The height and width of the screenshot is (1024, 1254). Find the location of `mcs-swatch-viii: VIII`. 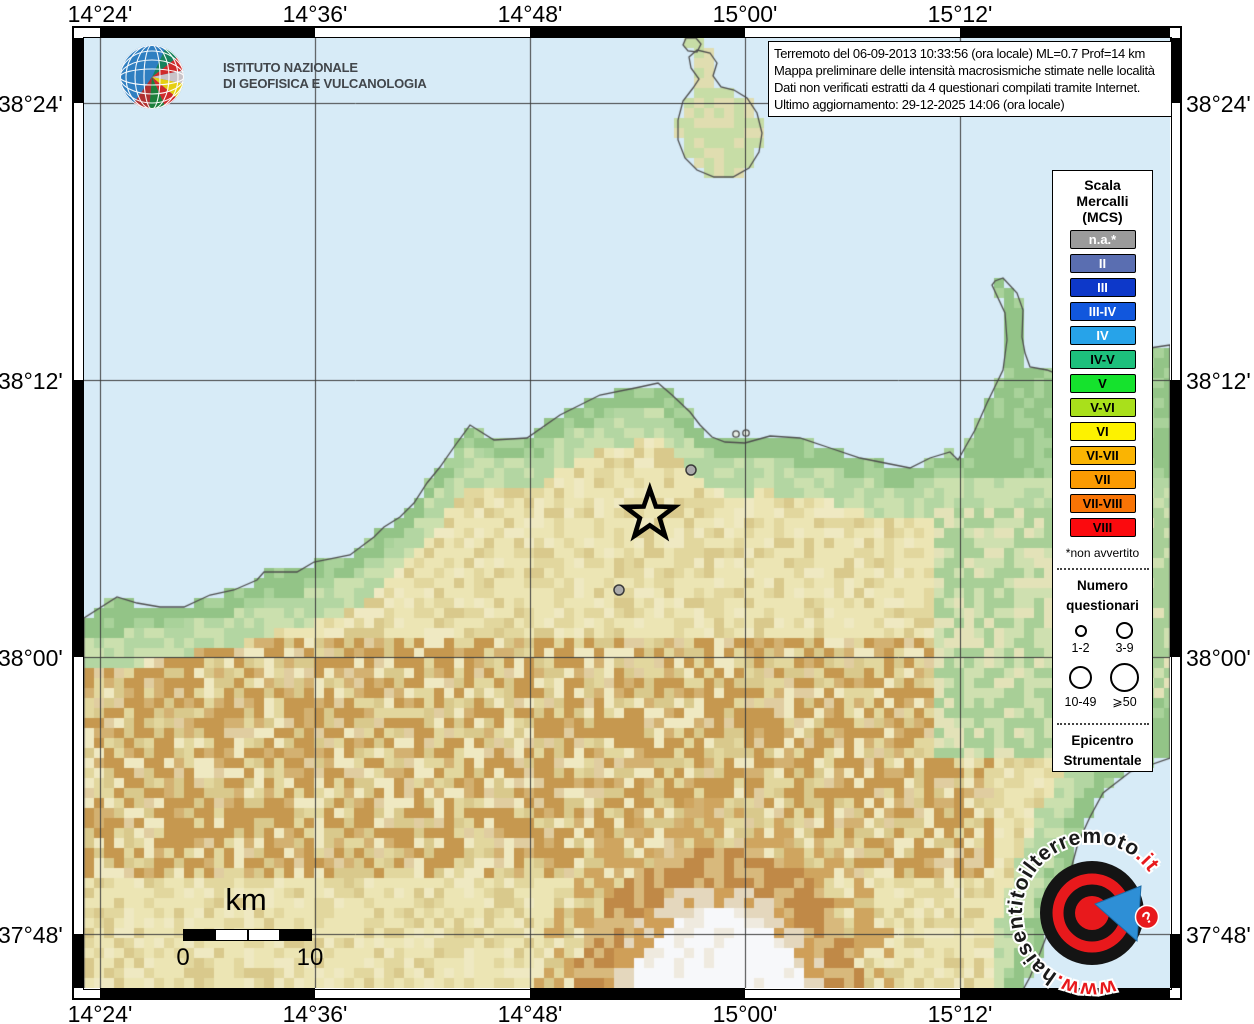

mcs-swatch-viii: VIII is located at coordinates (1102, 527).